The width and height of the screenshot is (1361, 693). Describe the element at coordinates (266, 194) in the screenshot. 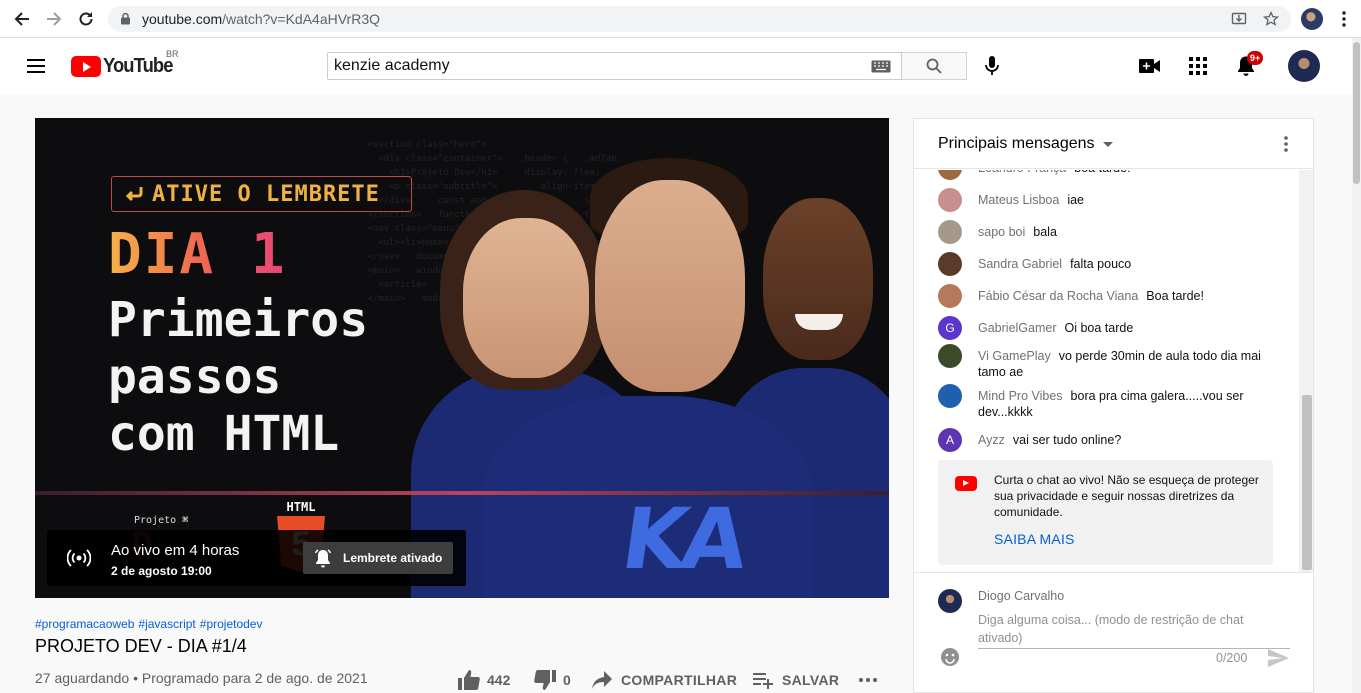

I see `remind-tag-text: ATIVE O LEMBRETE` at that location.